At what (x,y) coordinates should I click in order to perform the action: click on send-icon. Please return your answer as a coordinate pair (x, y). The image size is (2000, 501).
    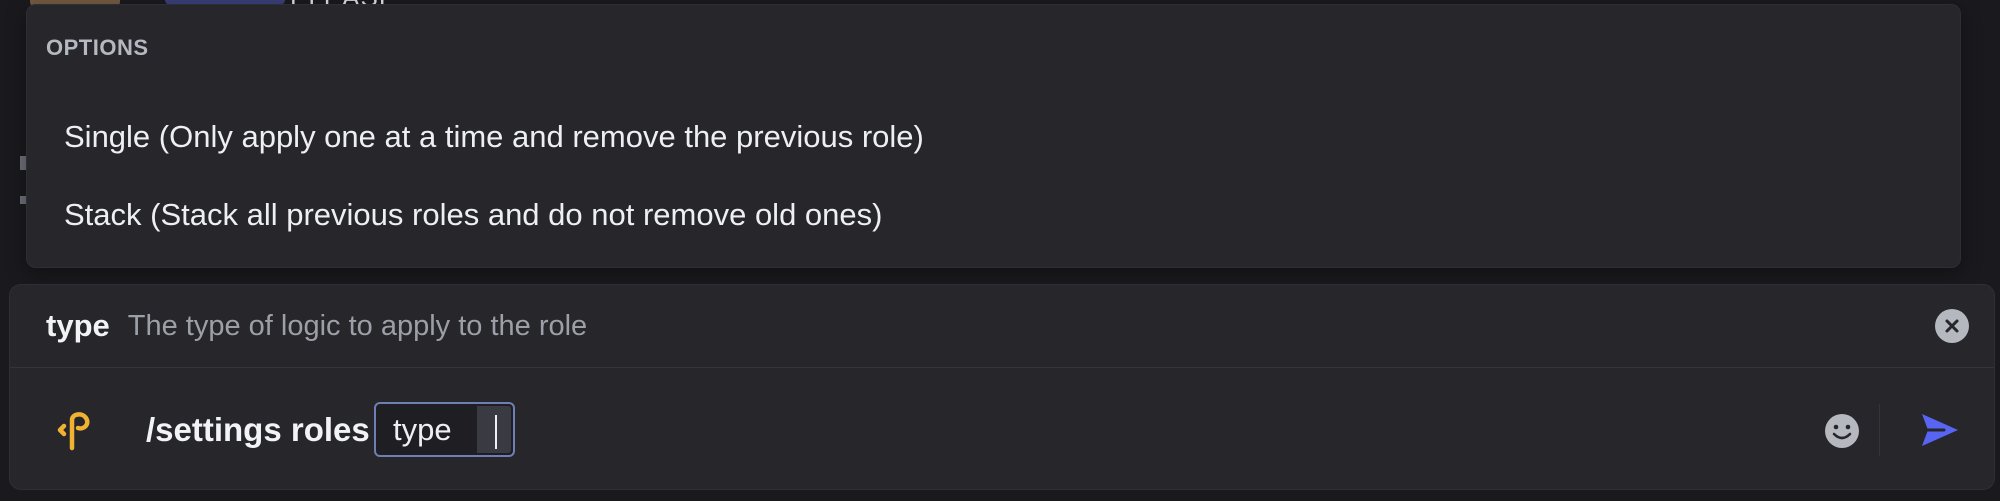
    Looking at the image, I should click on (1940, 430).